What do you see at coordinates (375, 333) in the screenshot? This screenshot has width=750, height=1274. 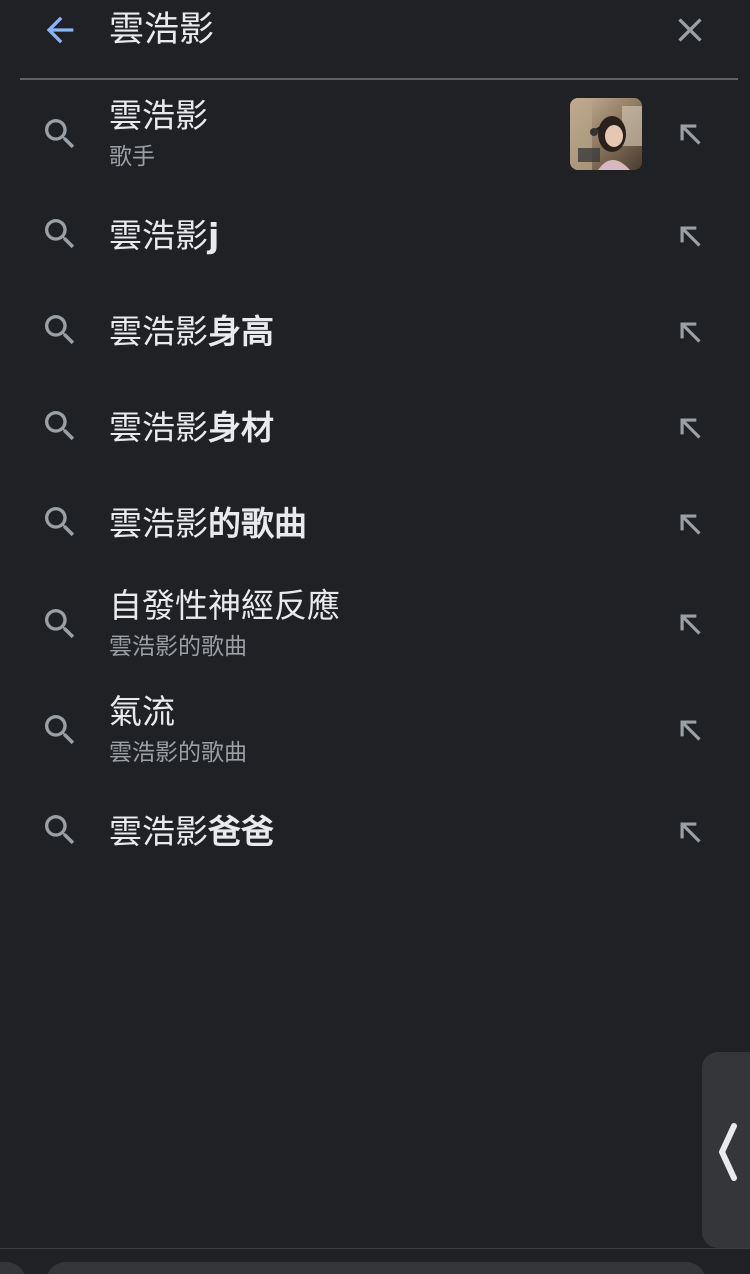 I see `suggestion-item: 雲浩影身高` at bounding box center [375, 333].